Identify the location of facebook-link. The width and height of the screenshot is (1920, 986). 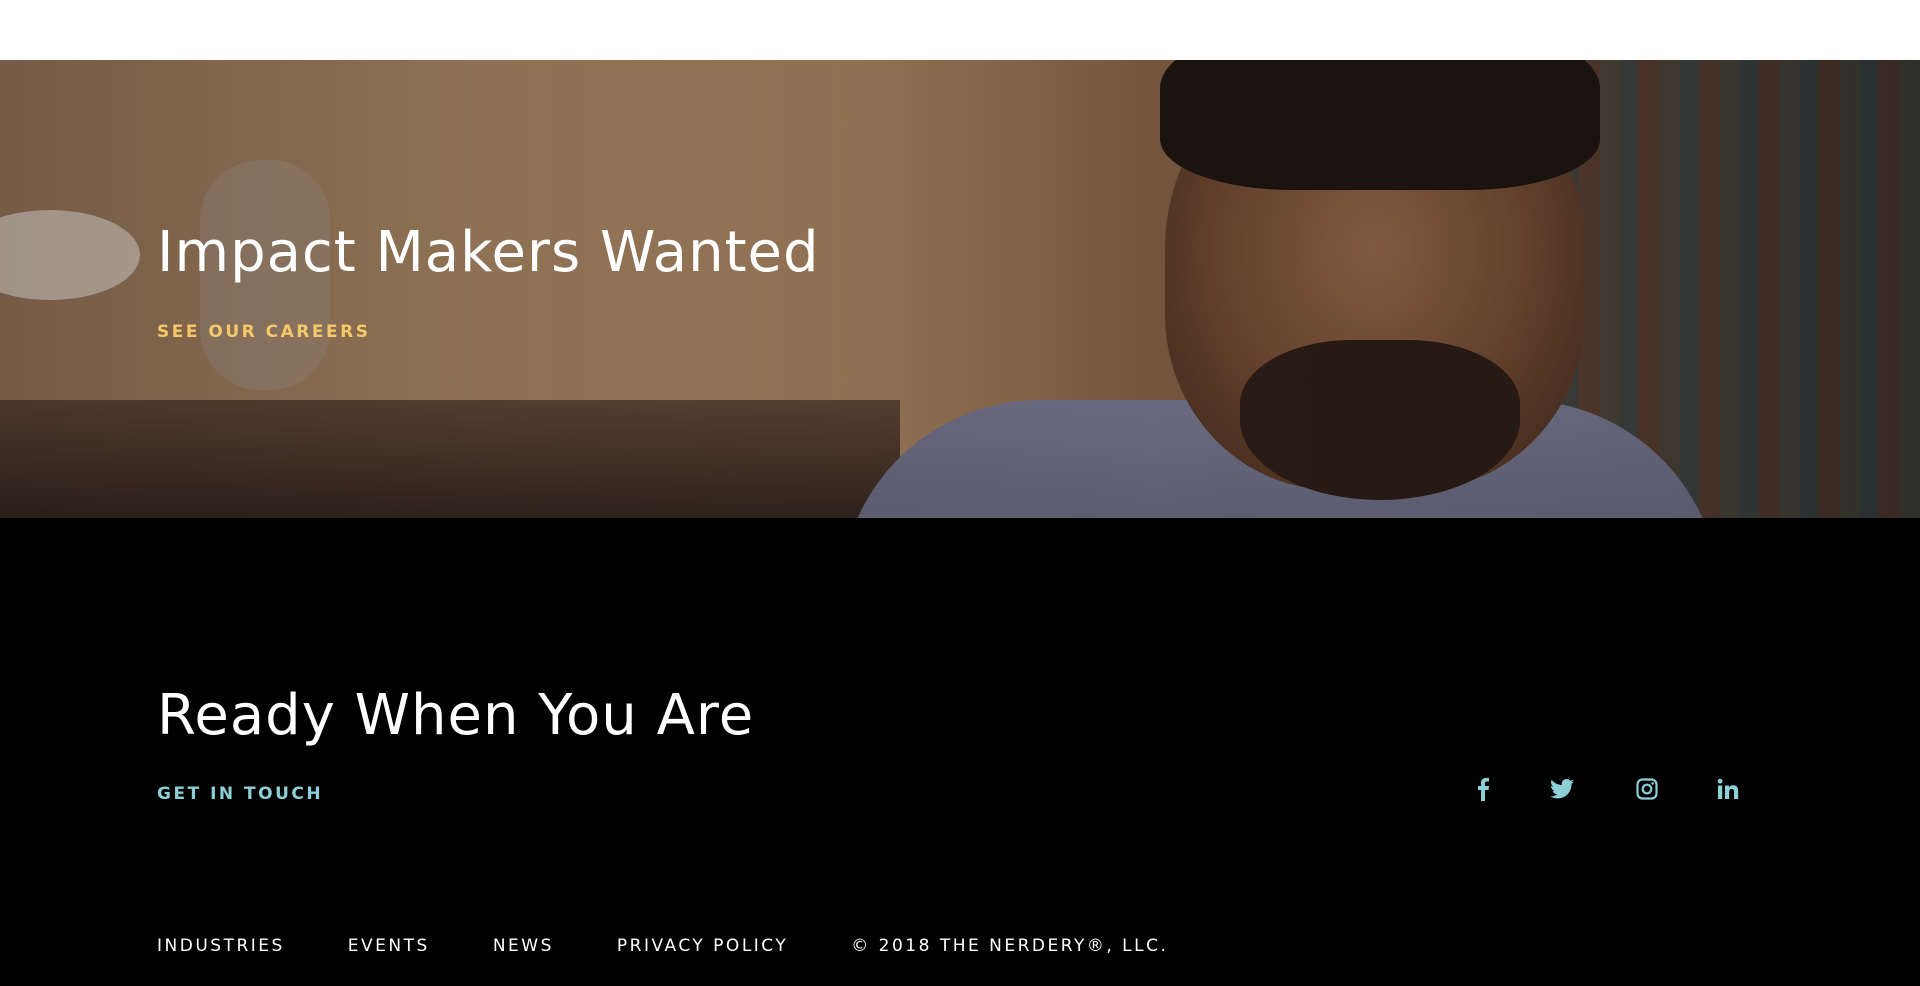
(1483, 789).